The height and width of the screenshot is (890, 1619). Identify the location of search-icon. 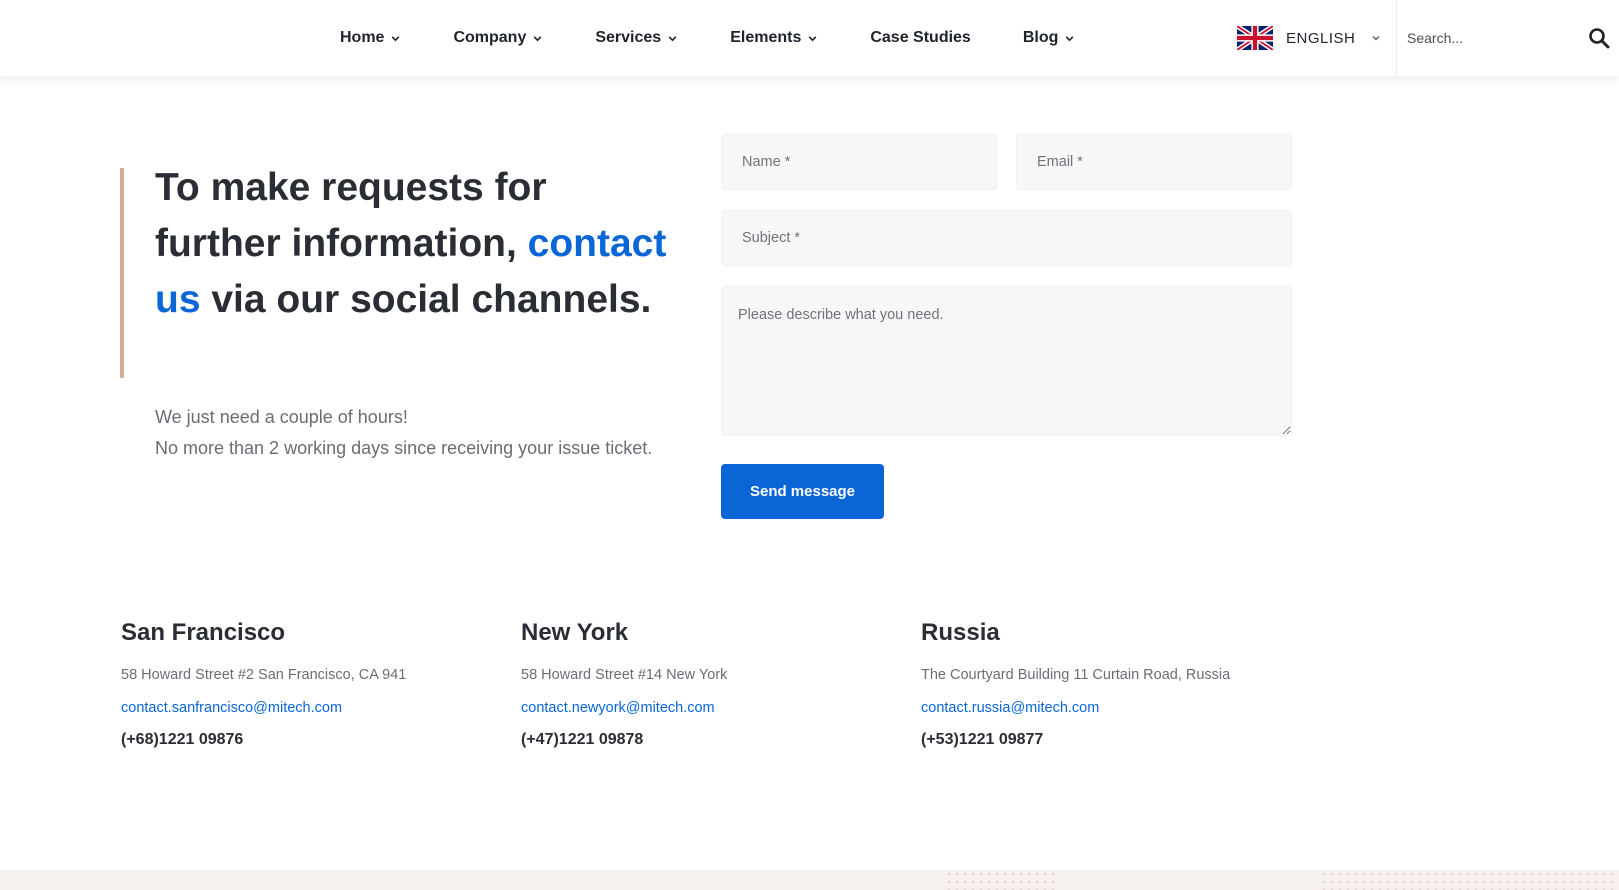
(1599, 38).